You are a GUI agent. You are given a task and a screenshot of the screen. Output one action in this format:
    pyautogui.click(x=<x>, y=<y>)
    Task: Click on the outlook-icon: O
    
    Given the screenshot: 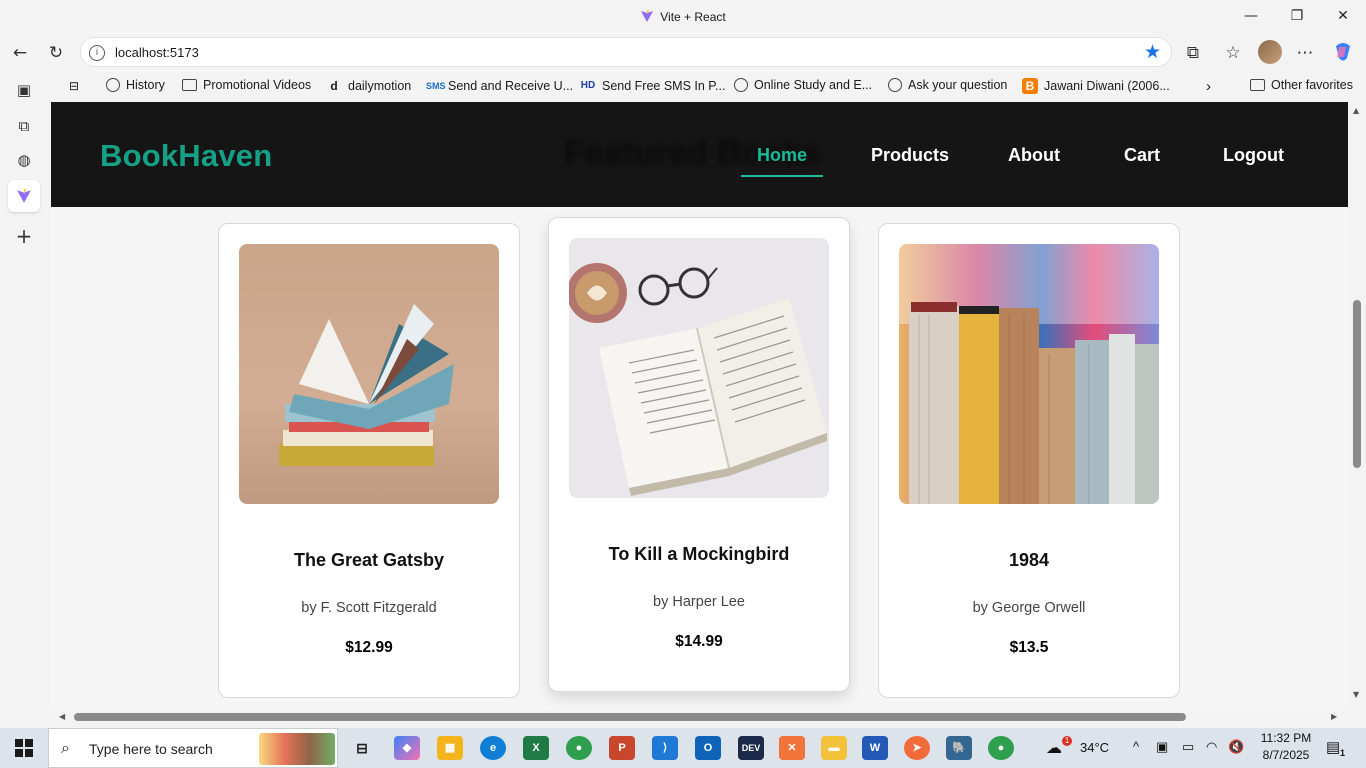 What is the action you would take?
    pyautogui.click(x=708, y=748)
    